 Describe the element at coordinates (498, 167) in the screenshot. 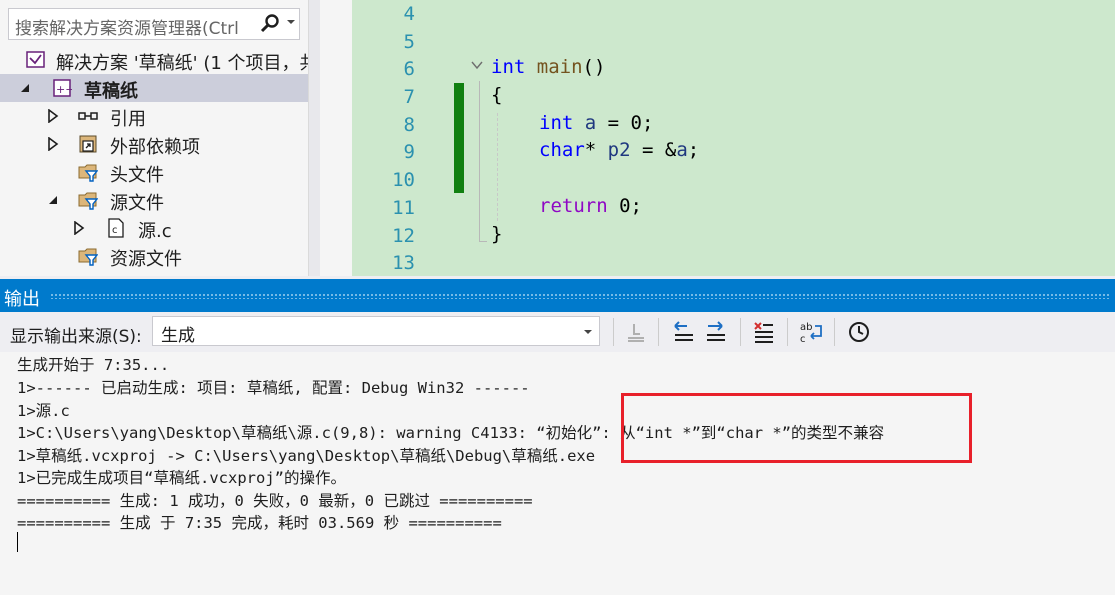

I see `indent-guide` at that location.